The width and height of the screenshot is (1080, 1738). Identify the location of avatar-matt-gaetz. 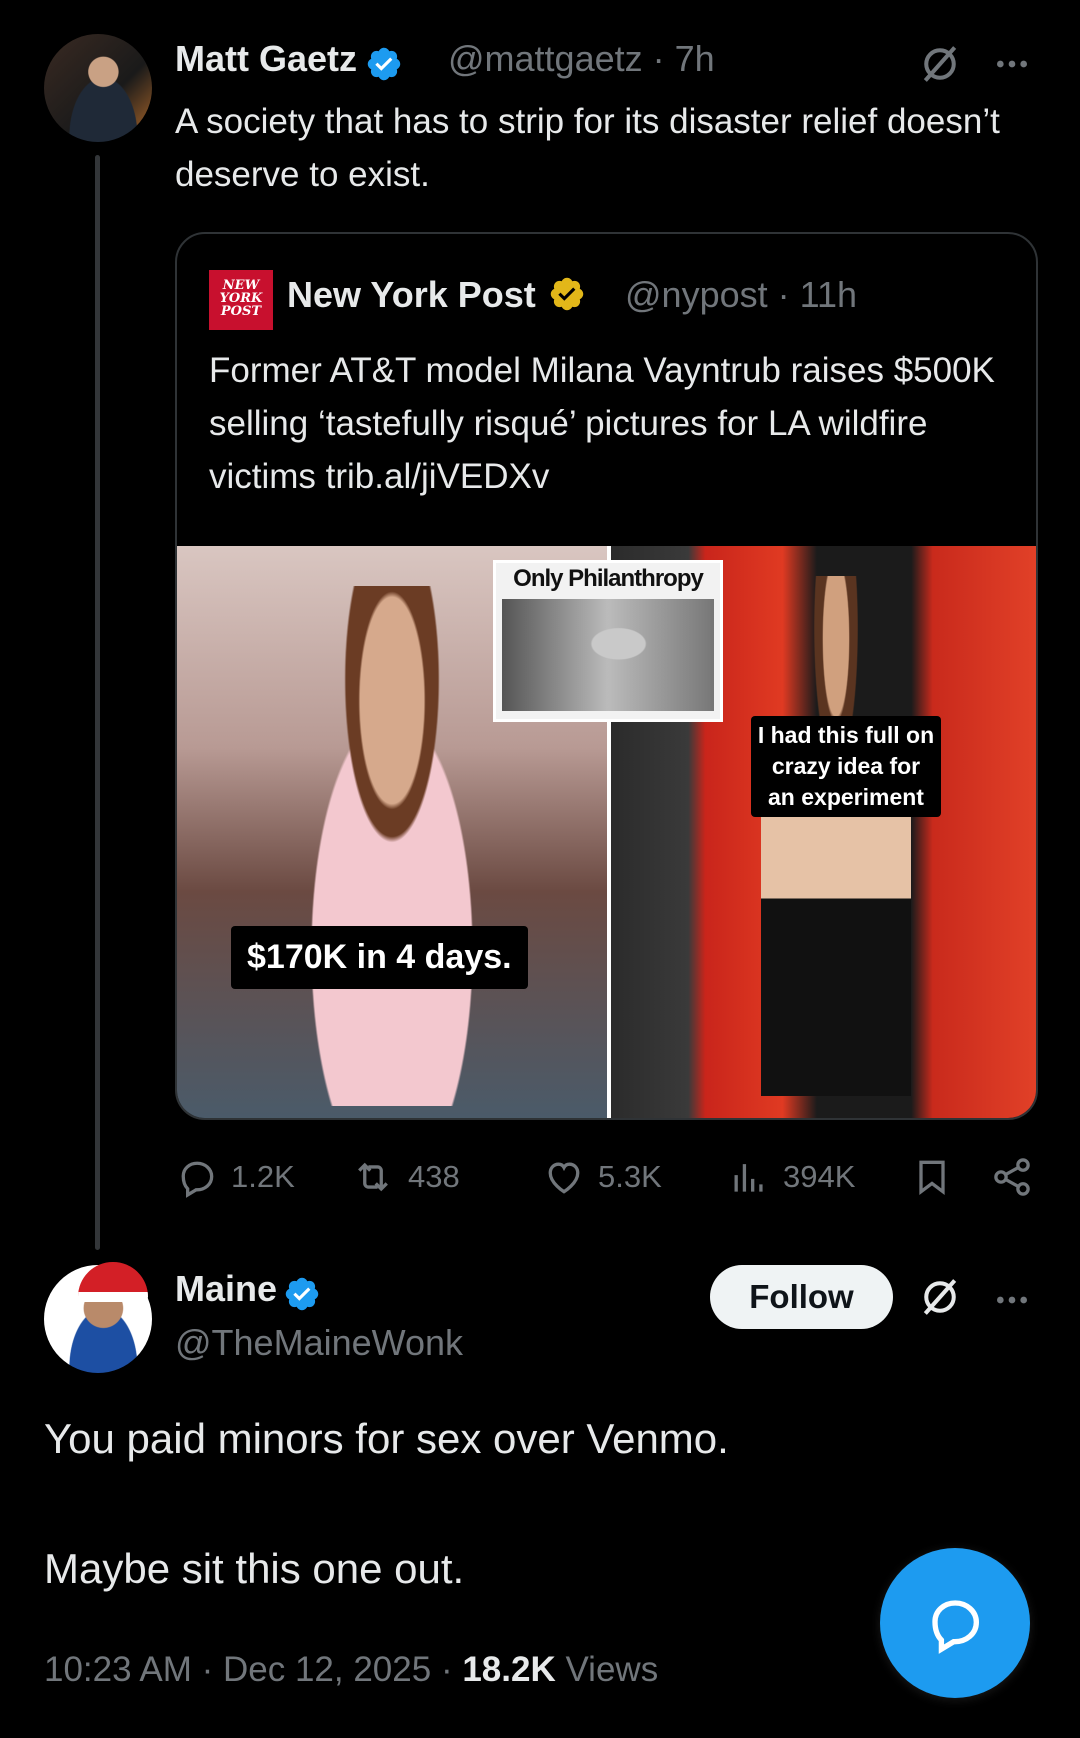
(98, 88).